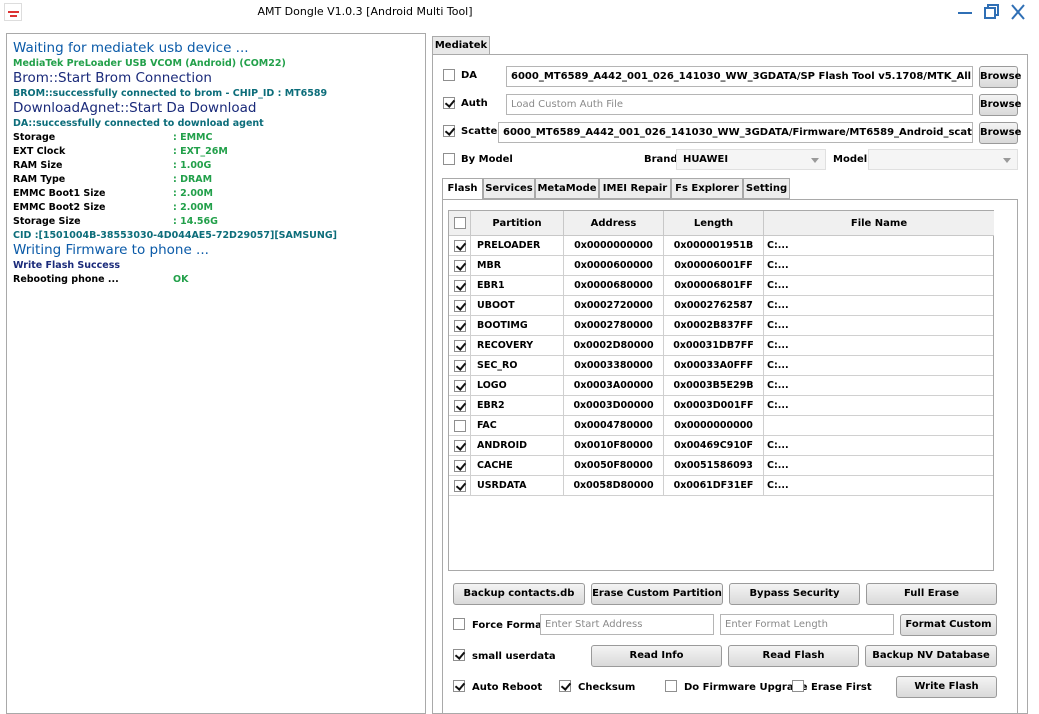  Describe the element at coordinates (798, 686) in the screenshot. I see `erase-first-checkbox` at that location.